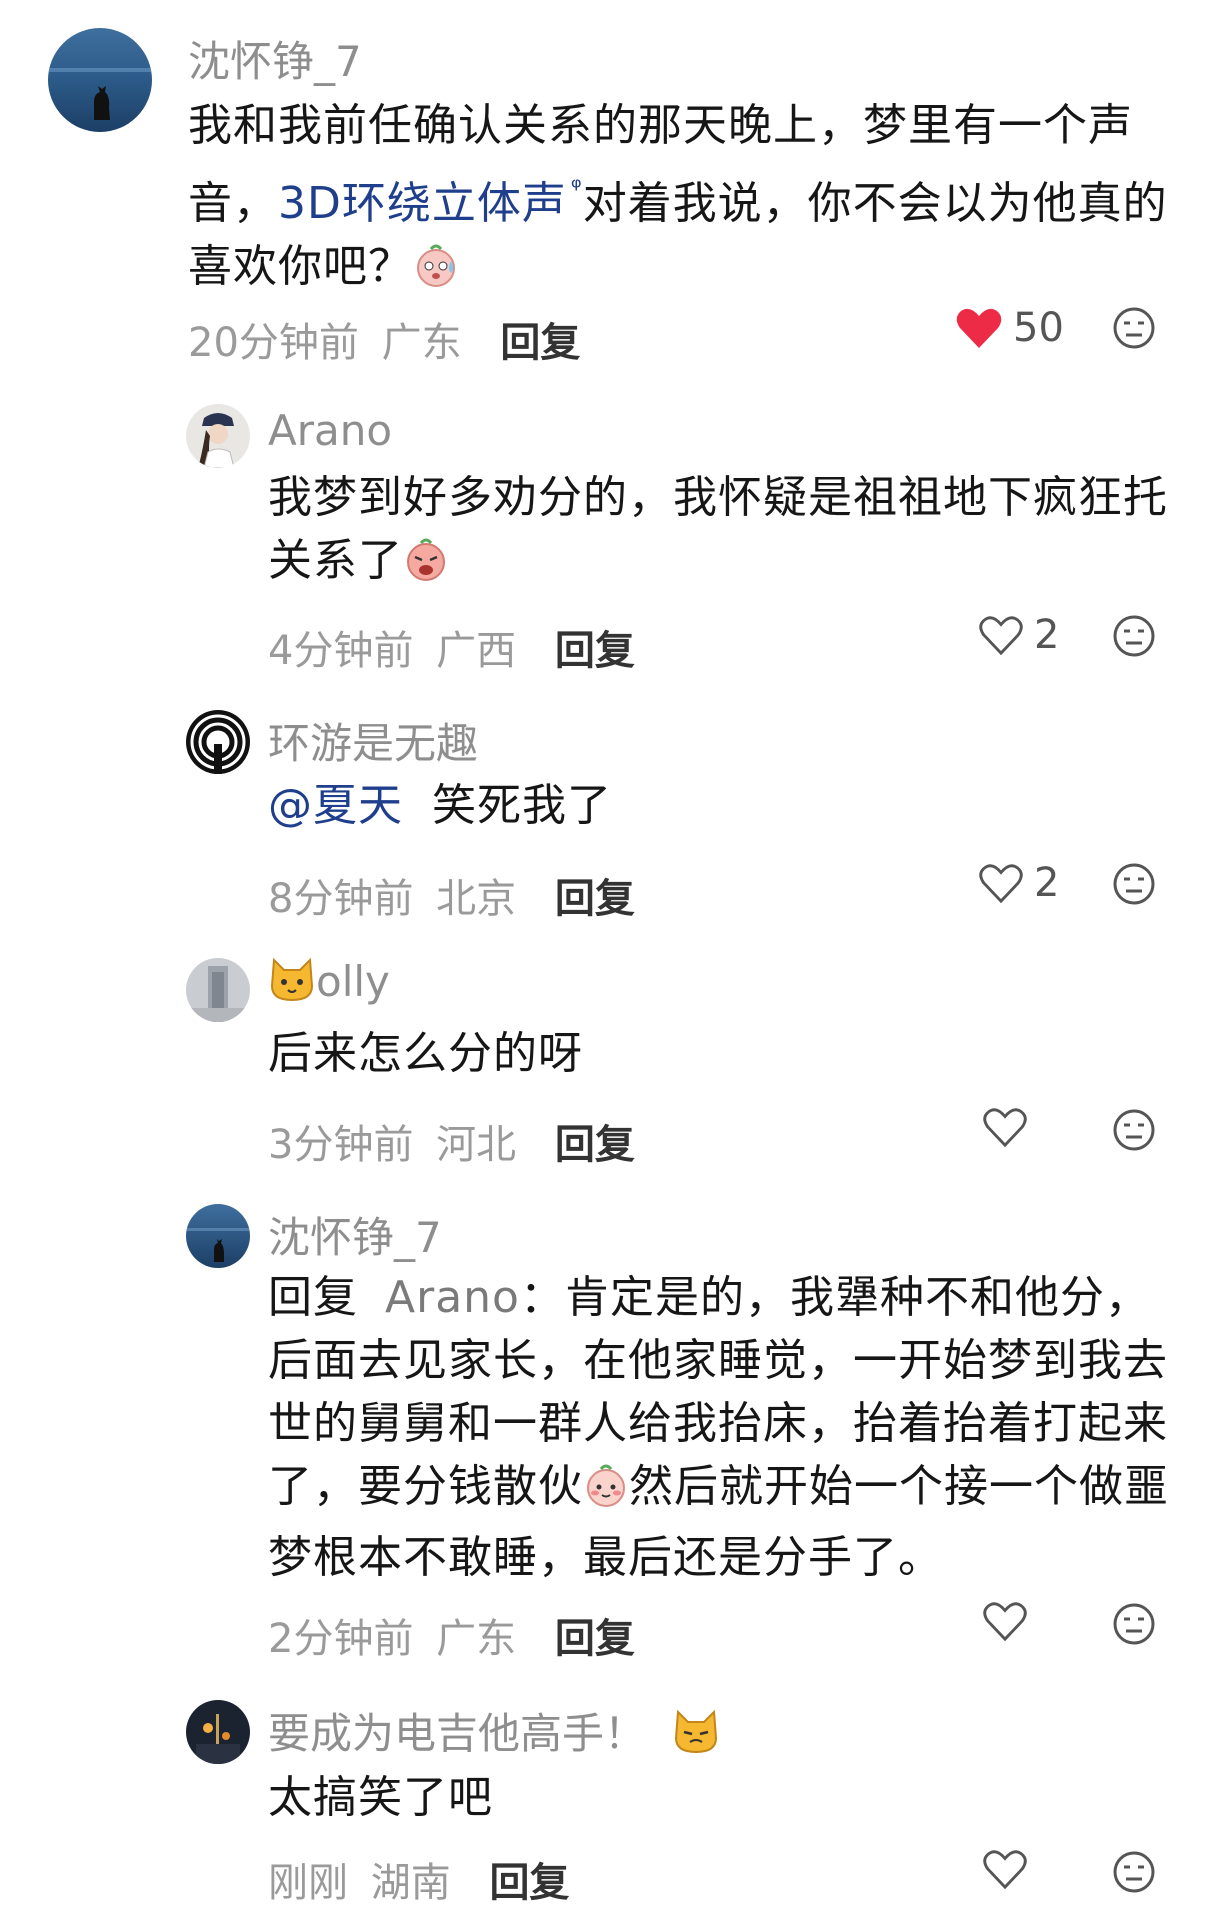 The width and height of the screenshot is (1222, 1909). I want to click on search-link: 3D环绕立体声, so click(422, 203).